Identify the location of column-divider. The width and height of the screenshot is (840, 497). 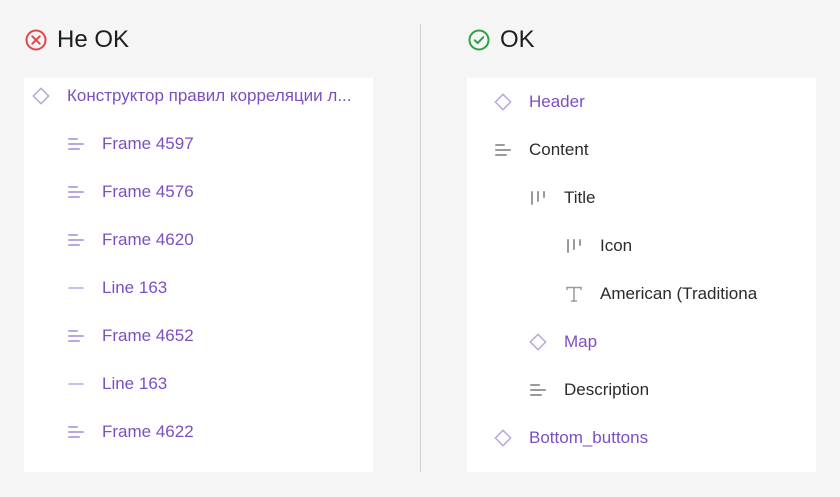
(420, 248).